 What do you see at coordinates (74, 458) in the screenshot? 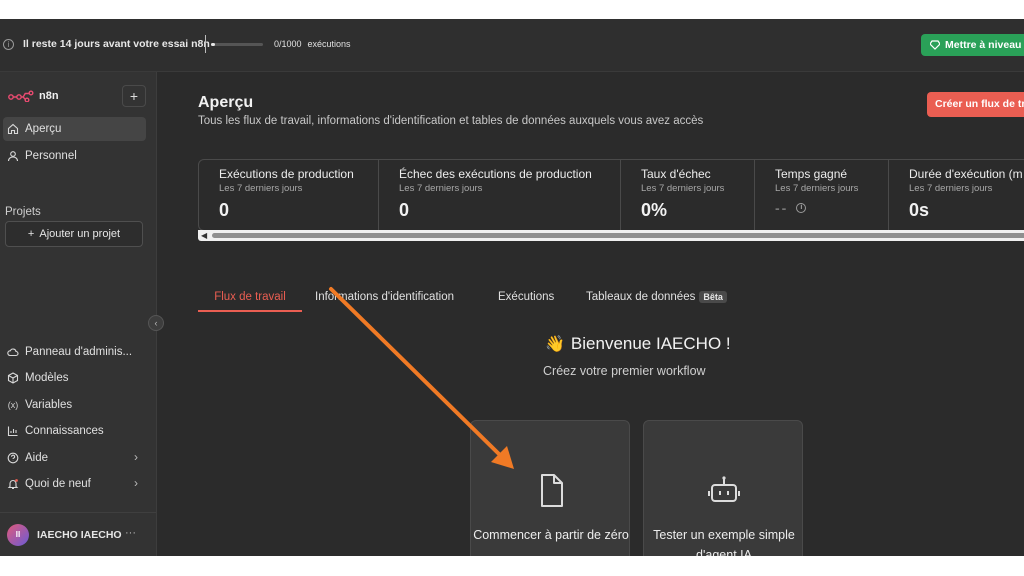
I see `sidebar-item-help: Aide ›` at bounding box center [74, 458].